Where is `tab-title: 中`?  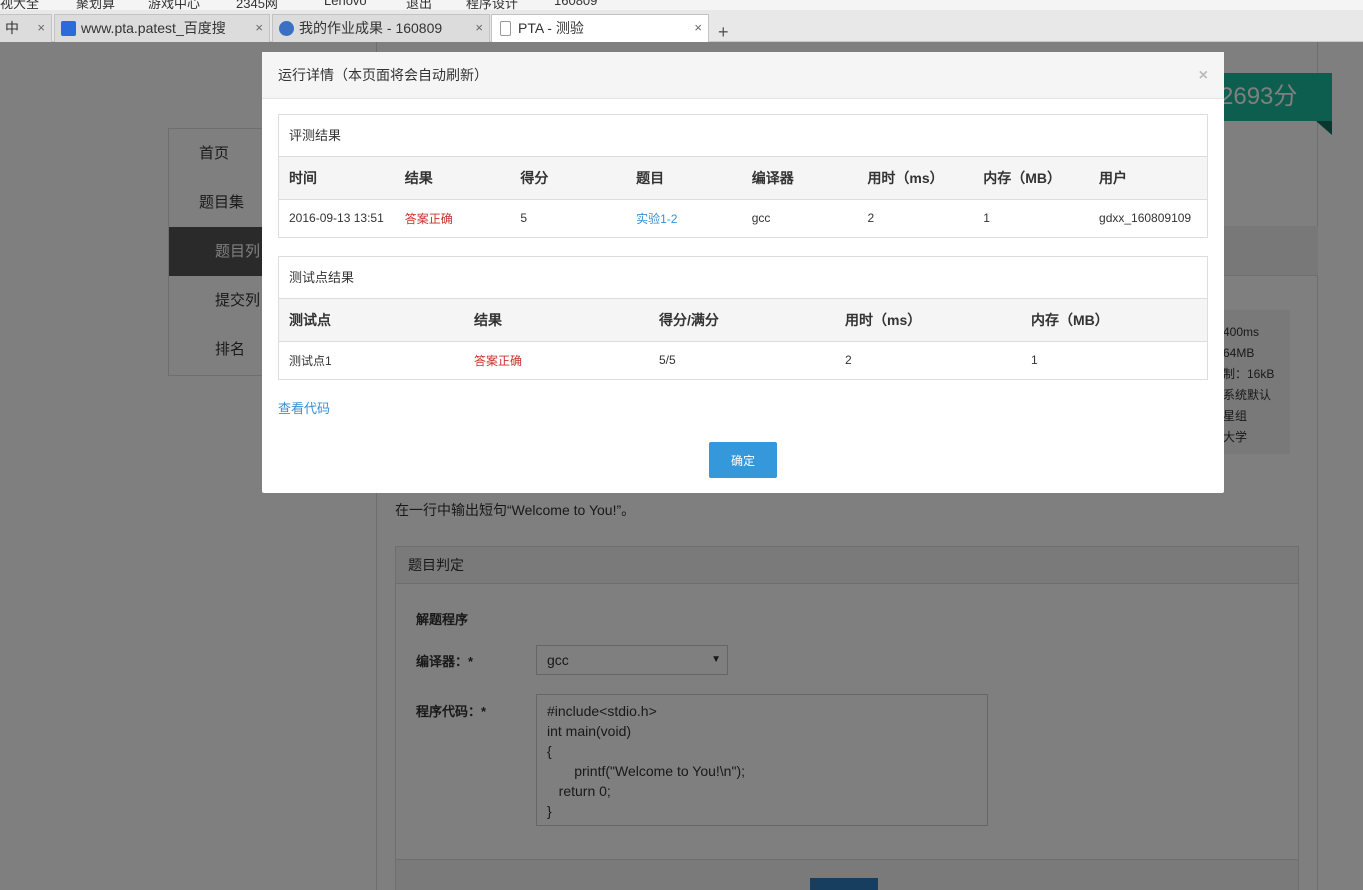
tab-title: 中 is located at coordinates (12, 28).